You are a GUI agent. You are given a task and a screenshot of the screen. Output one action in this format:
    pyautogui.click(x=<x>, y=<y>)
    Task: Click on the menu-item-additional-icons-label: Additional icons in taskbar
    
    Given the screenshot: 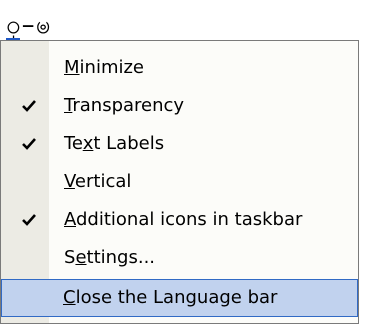 What is the action you would take?
    pyautogui.click(x=183, y=219)
    